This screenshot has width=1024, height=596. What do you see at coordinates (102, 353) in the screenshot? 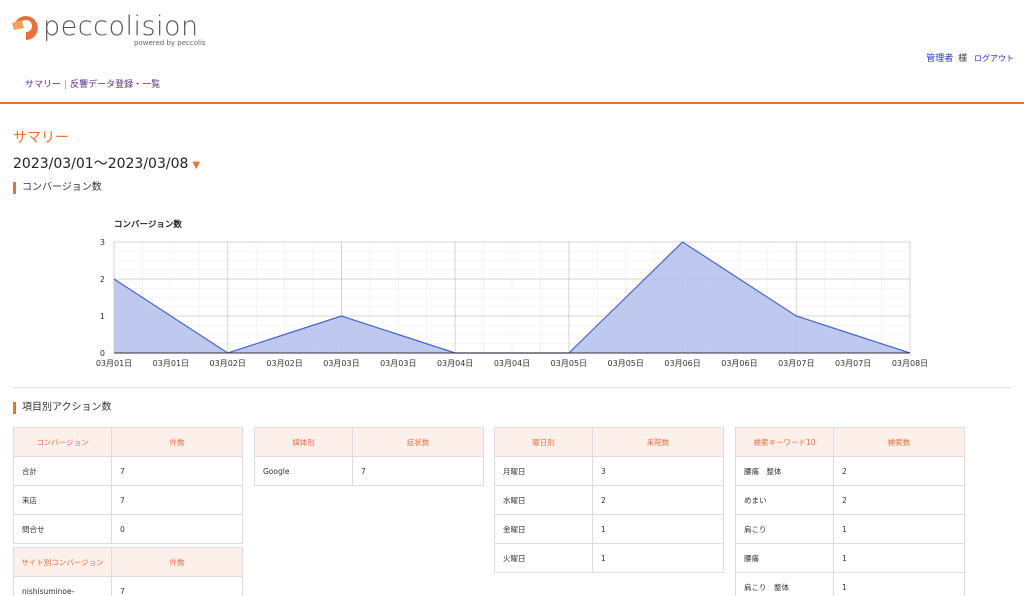
I see `y-tick-label: 0` at bounding box center [102, 353].